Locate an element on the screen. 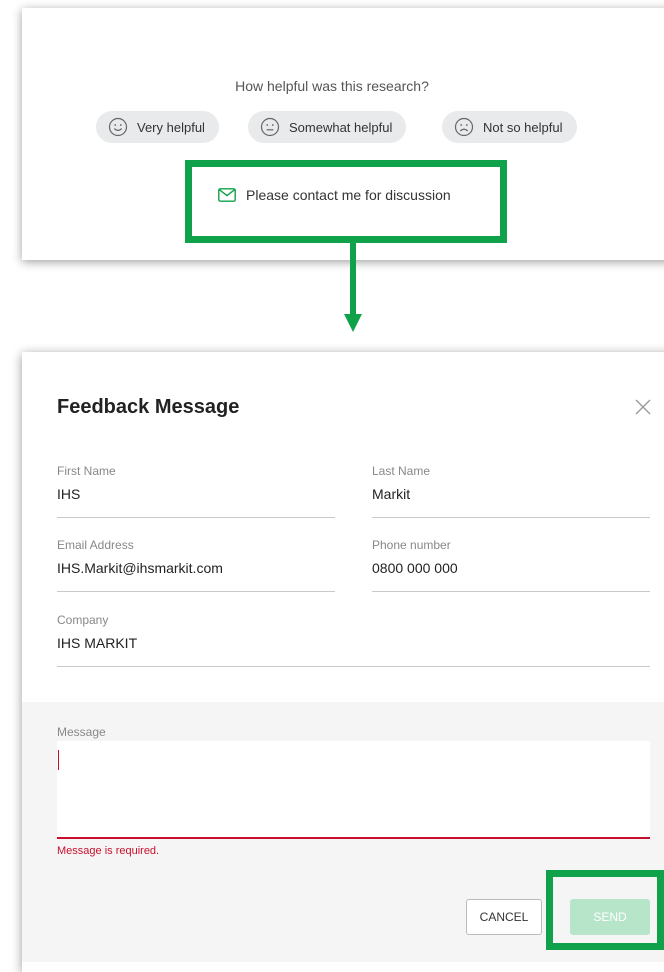  first-name-field: First Name is located at coordinates (196, 491).